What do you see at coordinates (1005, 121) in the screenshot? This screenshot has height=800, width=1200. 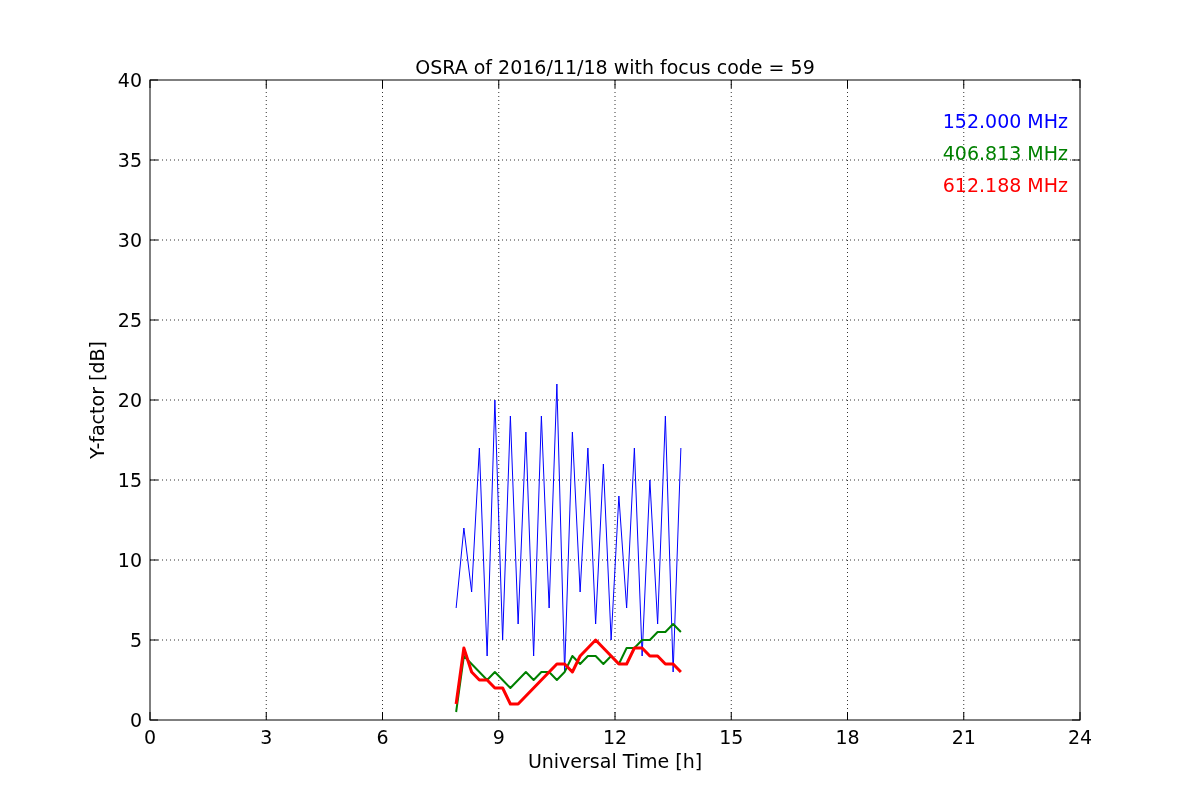 I see `legend-label: 152.000 MHz` at bounding box center [1005, 121].